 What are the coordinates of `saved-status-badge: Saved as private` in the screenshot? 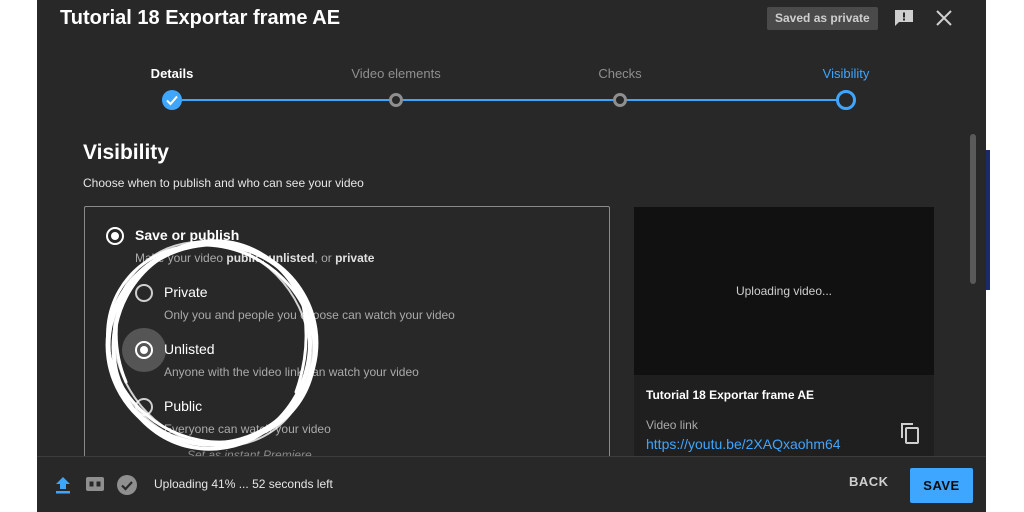 It's located at (822, 18).